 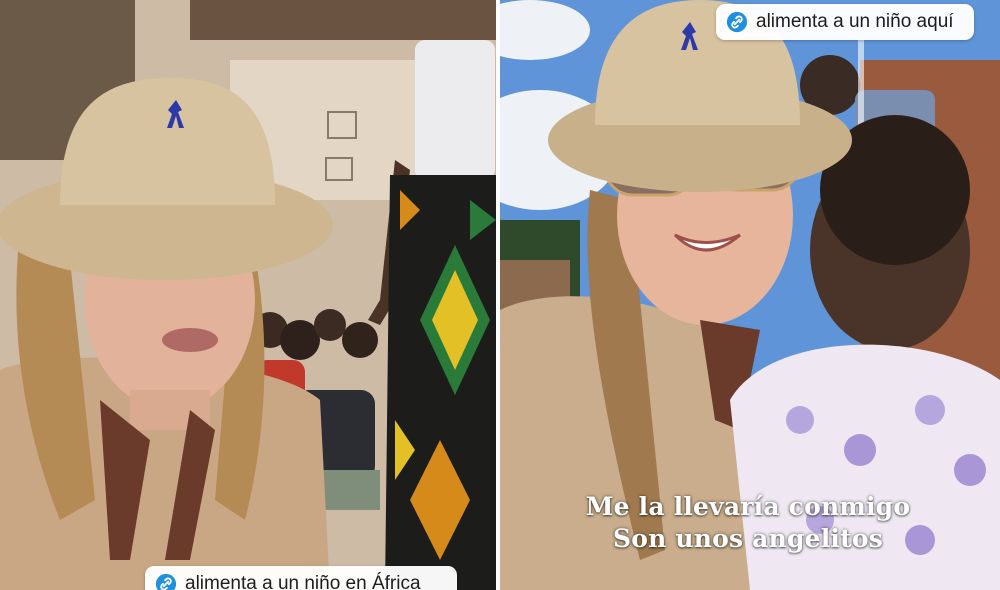 I want to click on link-sticker-text: alimenta a un niño en África, so click(x=303, y=581).